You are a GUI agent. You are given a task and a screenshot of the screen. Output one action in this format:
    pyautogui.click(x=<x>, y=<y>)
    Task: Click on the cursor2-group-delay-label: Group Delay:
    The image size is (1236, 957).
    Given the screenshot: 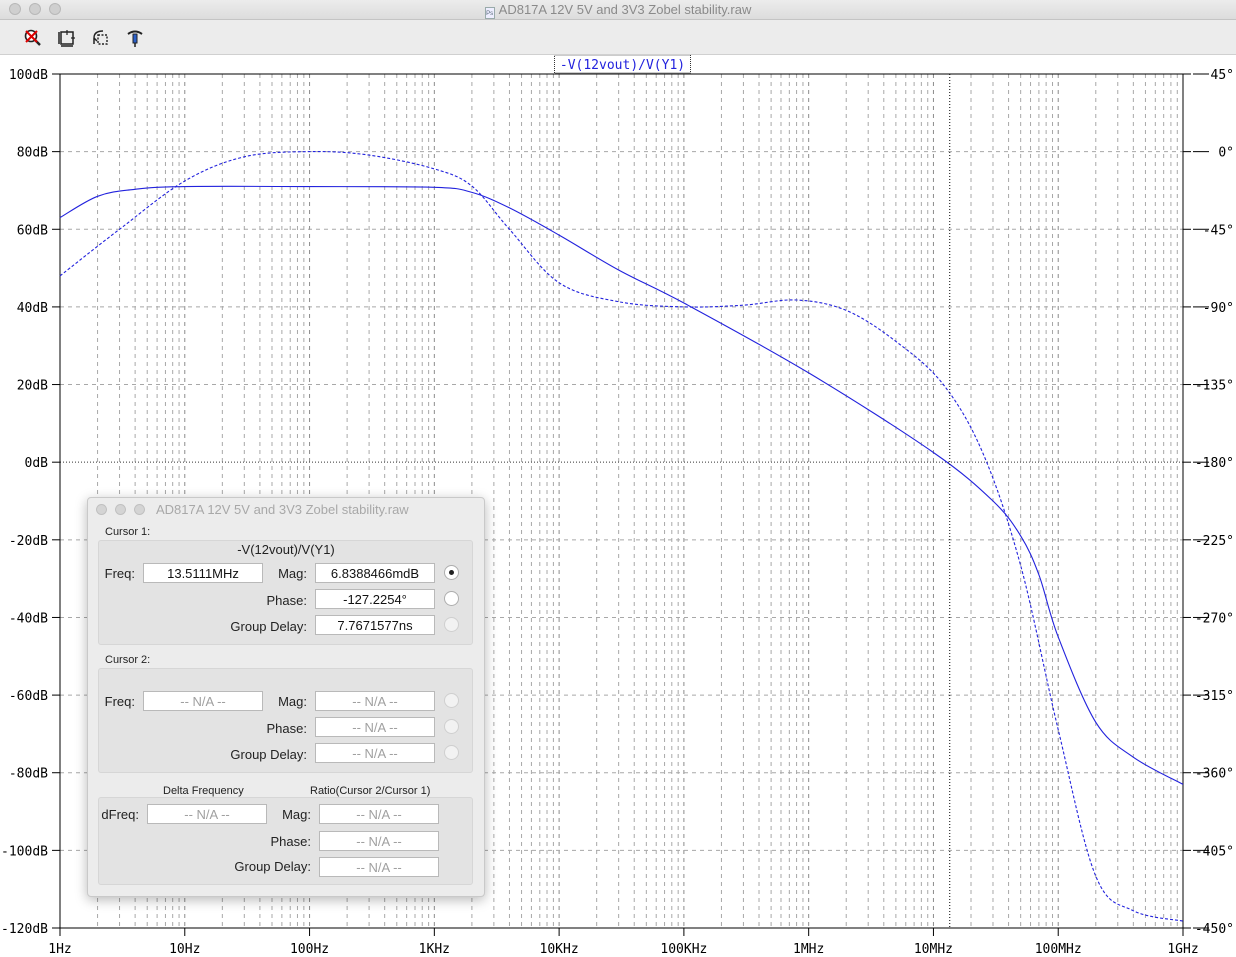 What is the action you would take?
    pyautogui.click(x=268, y=754)
    